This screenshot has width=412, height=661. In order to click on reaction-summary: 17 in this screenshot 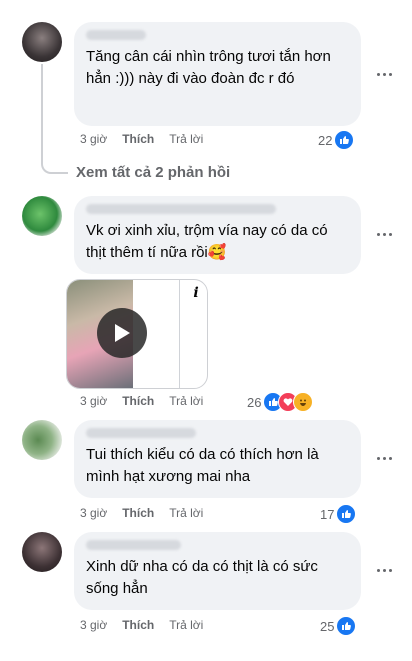, I will do `click(338, 514)`.